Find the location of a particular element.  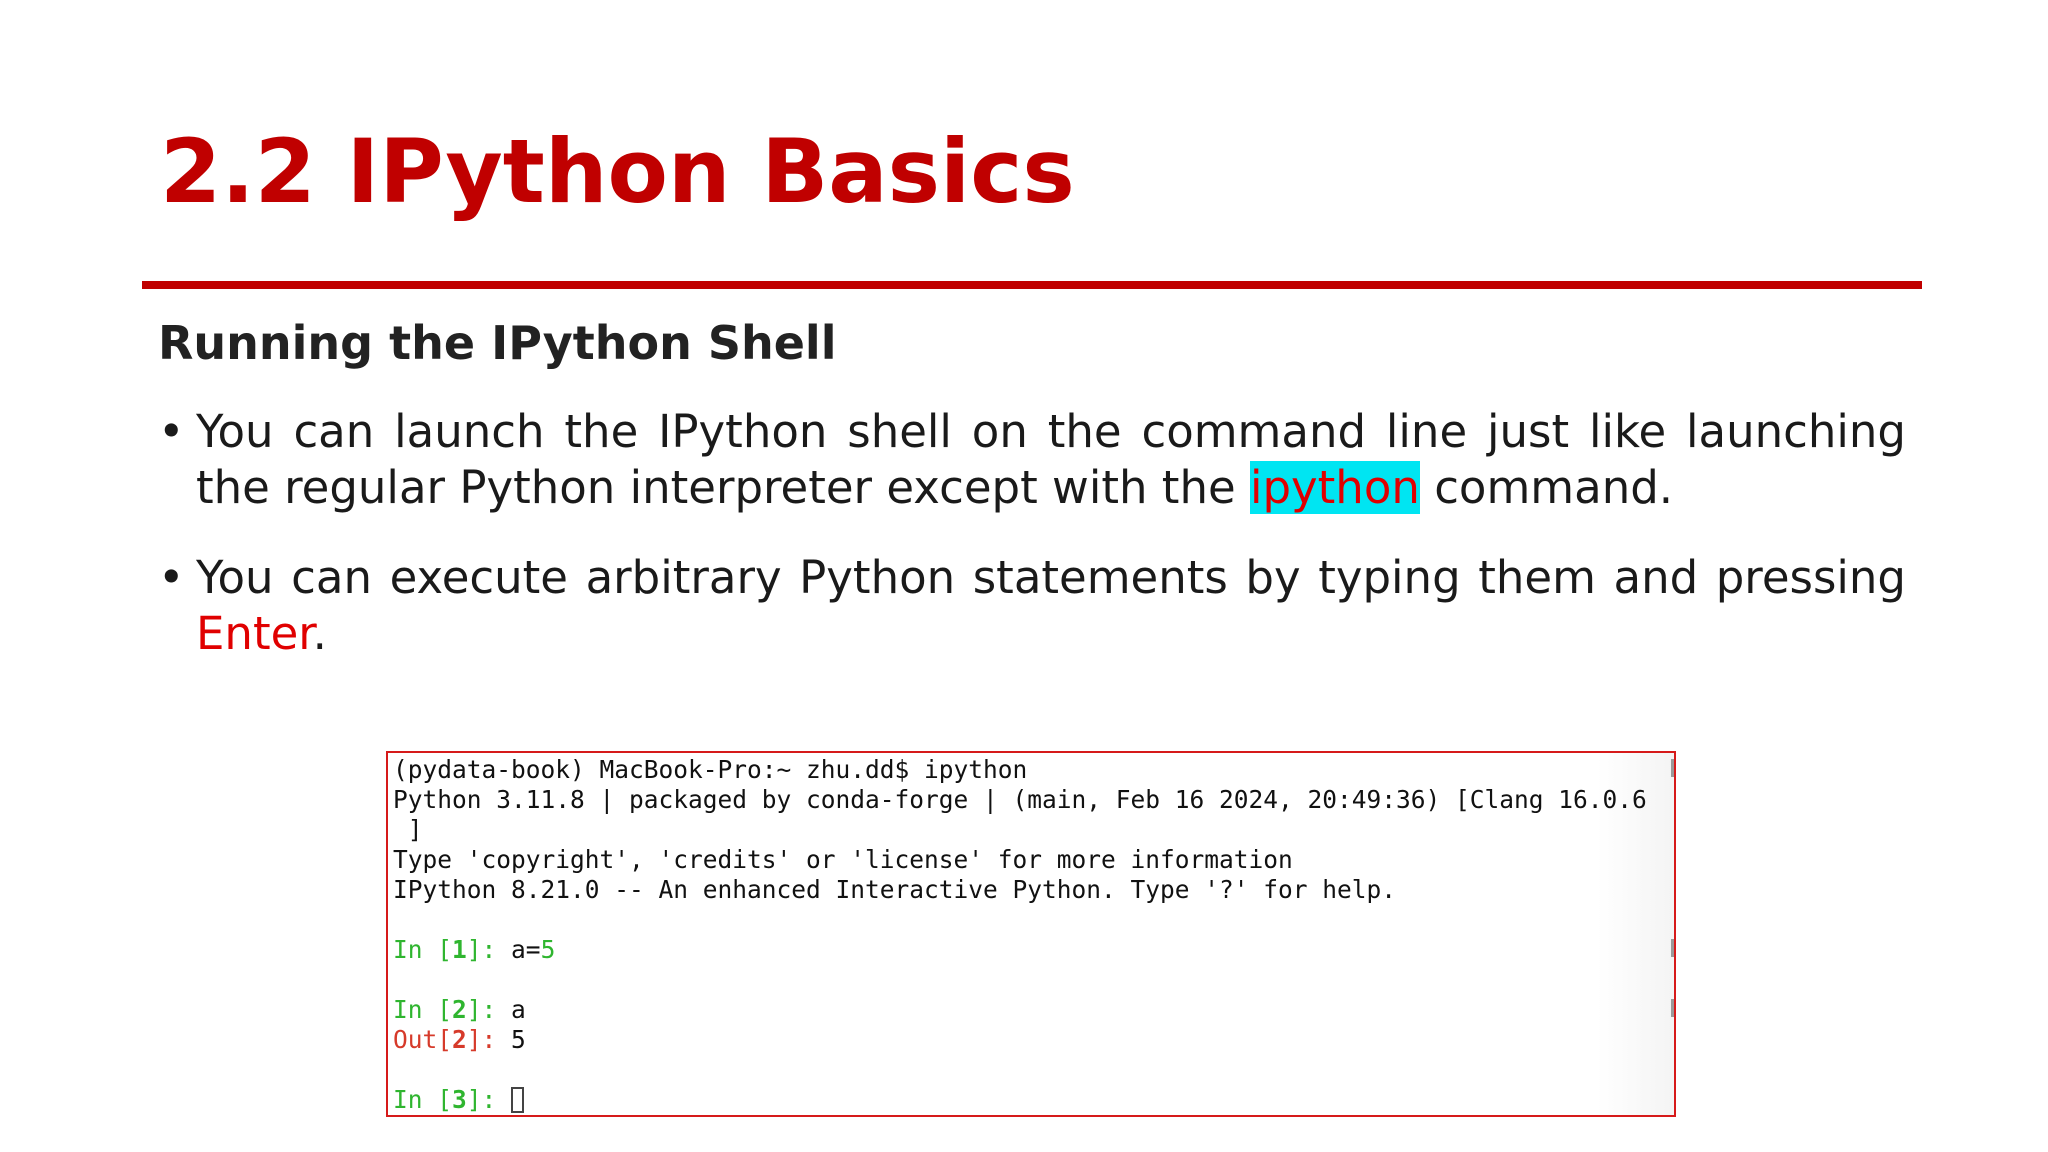

terminal-input-2: In [2]: a is located at coordinates (1030, 1010).